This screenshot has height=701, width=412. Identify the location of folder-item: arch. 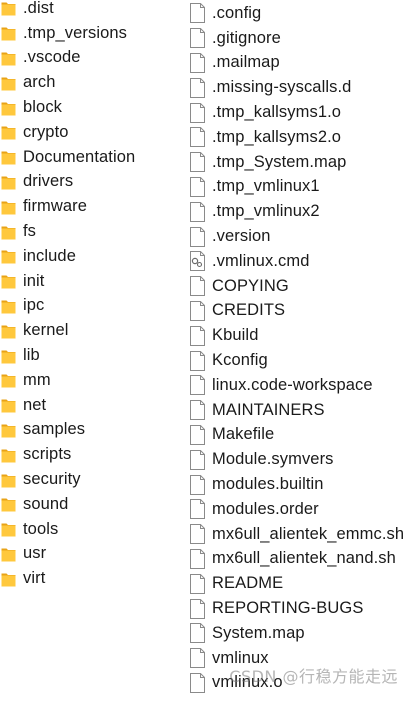
(92, 82).